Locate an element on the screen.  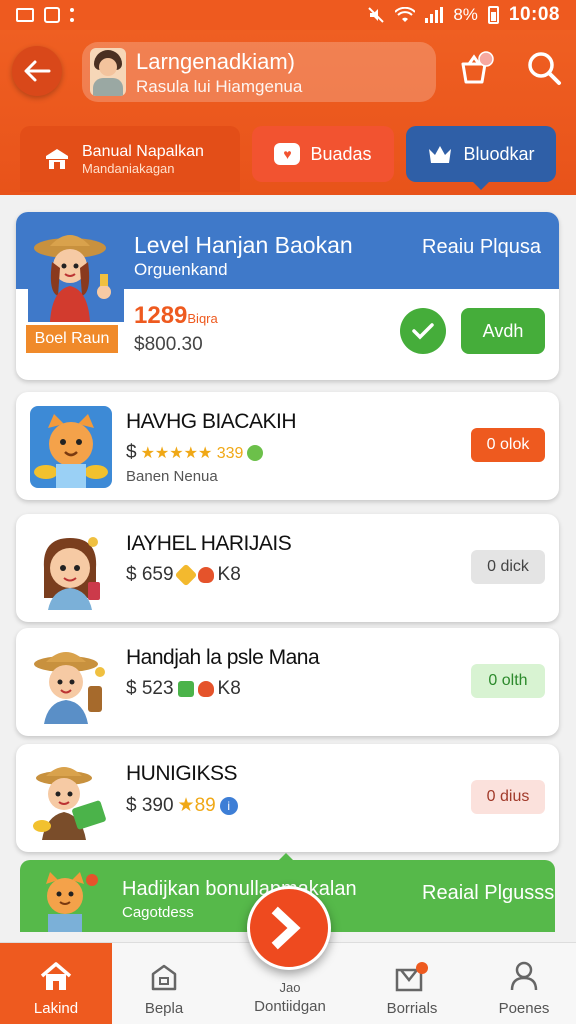
featured-ribbon: Boel Raun is located at coordinates (72, 339).